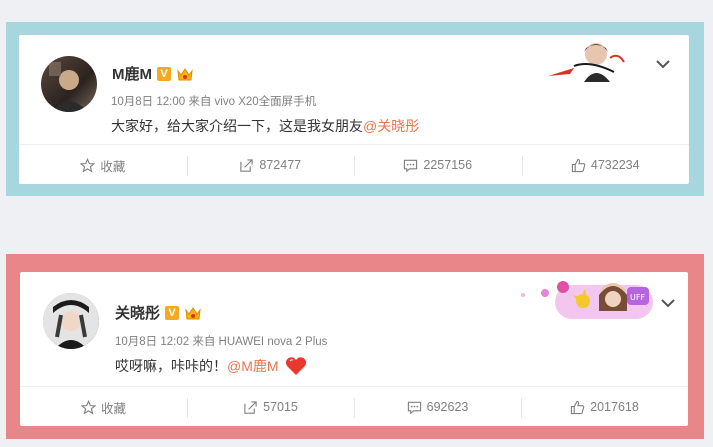 The image size is (713, 447). Describe the element at coordinates (447, 407) in the screenshot. I see `comment-count: 692623` at that location.